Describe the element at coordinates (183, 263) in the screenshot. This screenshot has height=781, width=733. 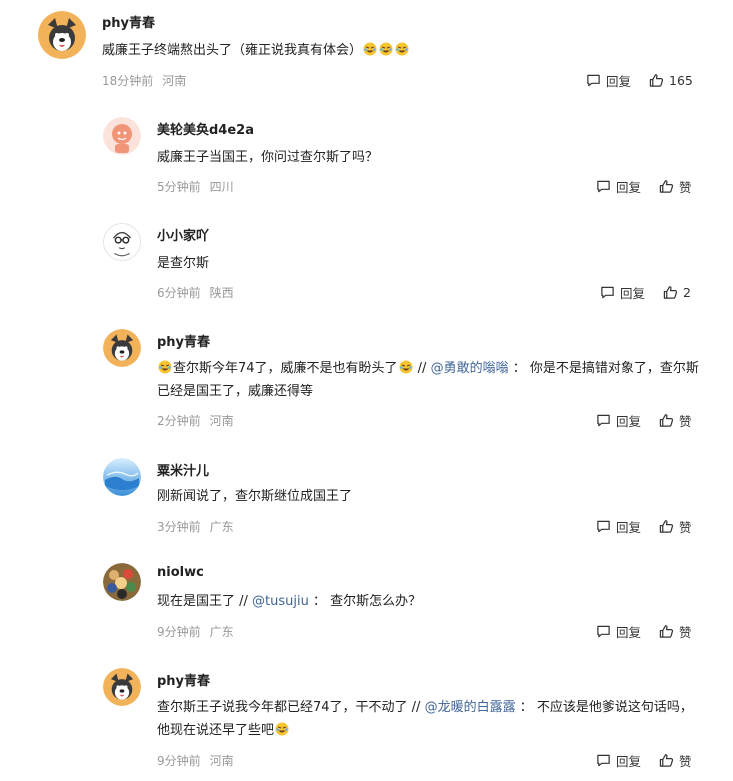
I see `comment-text: 是查尔斯` at that location.